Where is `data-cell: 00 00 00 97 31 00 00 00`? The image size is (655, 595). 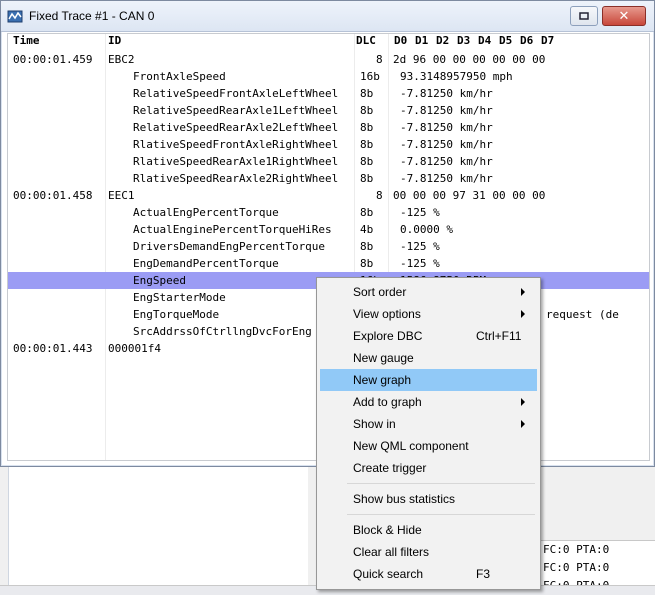
data-cell: 00 00 00 97 31 00 00 00 is located at coordinates (469, 195).